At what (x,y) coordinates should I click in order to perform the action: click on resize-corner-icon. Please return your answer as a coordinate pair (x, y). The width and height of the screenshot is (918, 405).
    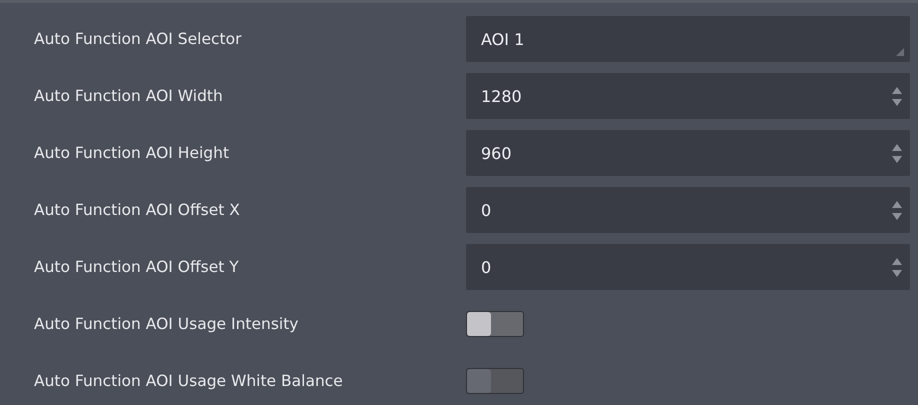
    Looking at the image, I should click on (900, 52).